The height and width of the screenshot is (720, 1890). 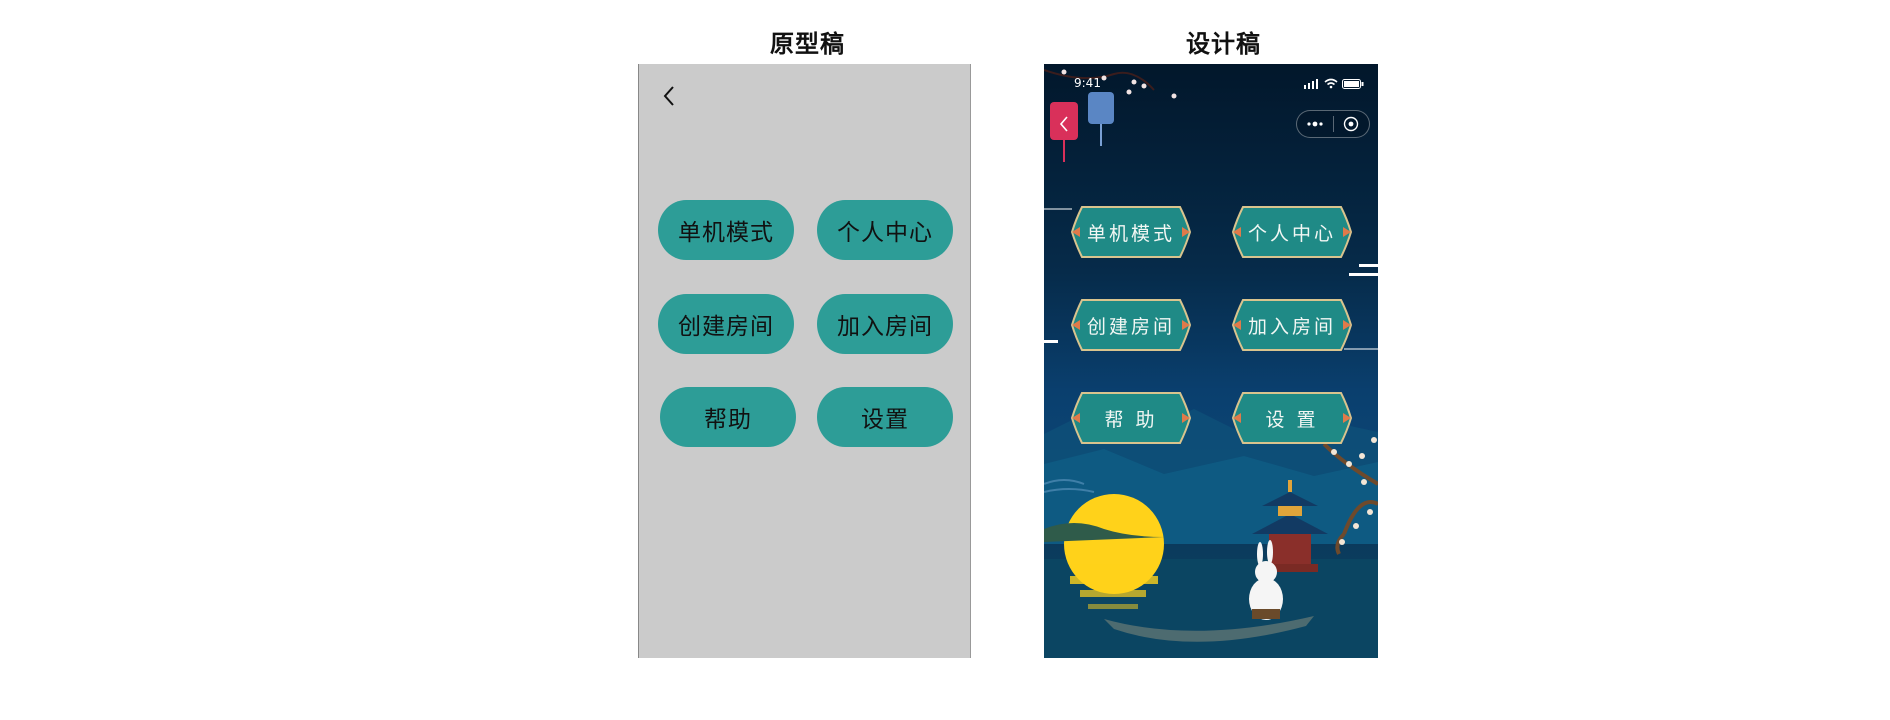 I want to click on battery-icon, so click(x=1353, y=84).